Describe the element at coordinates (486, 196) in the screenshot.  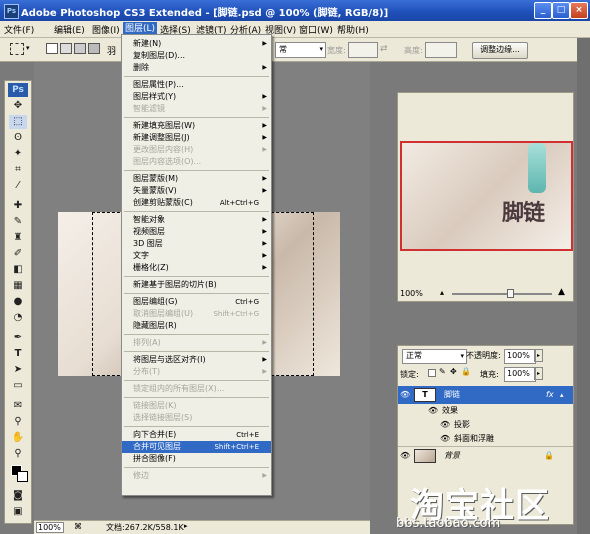
I see `navigator-thumbnail: 脚链` at that location.